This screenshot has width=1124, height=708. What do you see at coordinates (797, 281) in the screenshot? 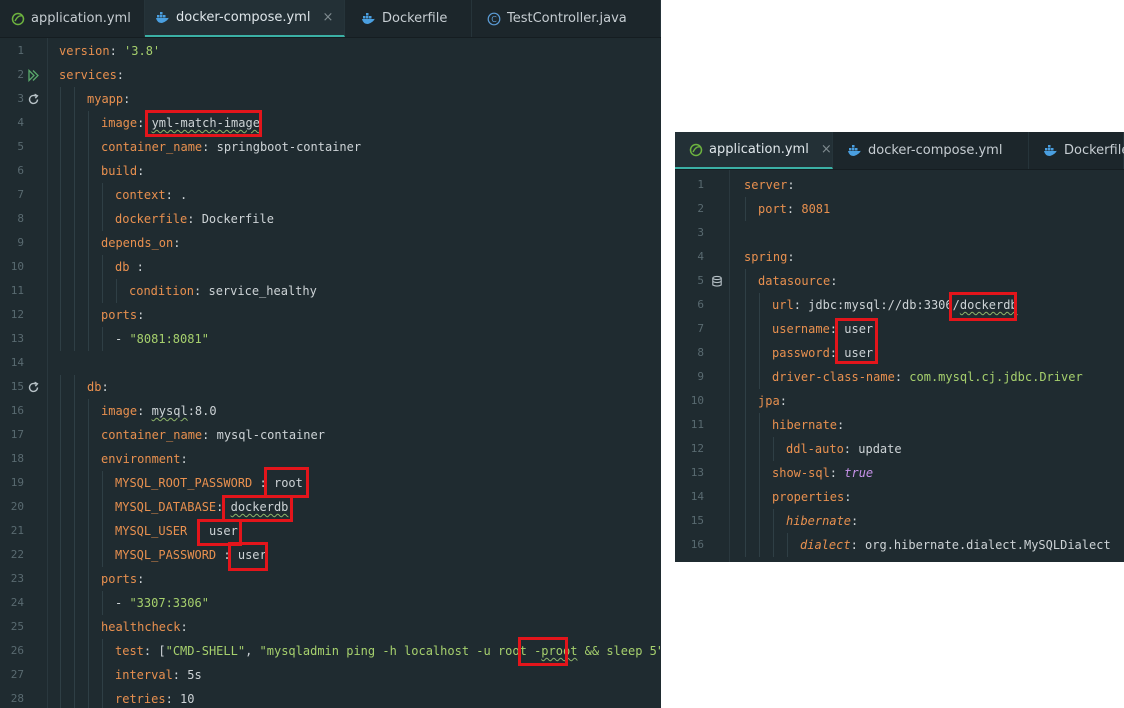
I see `code-text: datasource:` at bounding box center [797, 281].